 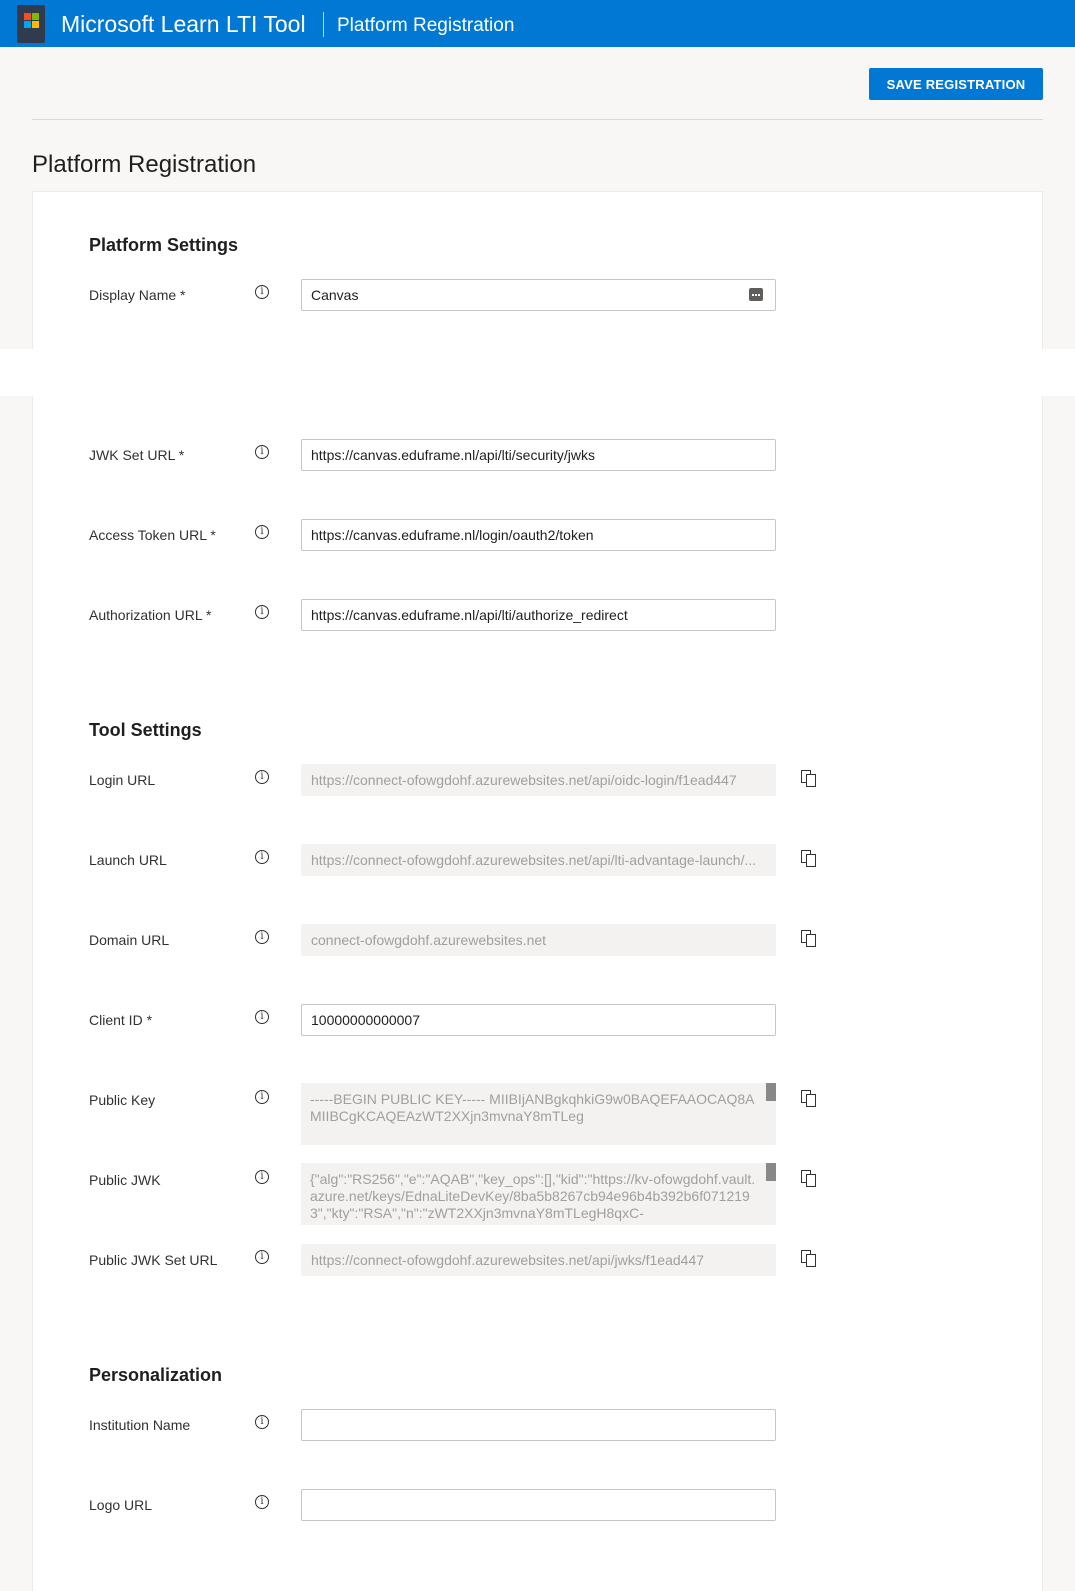 I want to click on public-jwk-set-url-label: Public JWK Set URL, so click(x=153, y=1260).